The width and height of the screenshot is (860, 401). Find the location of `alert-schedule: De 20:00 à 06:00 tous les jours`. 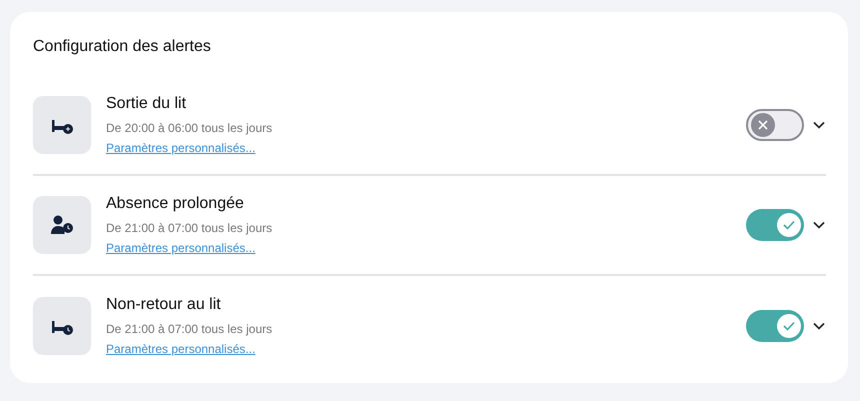

alert-schedule: De 20:00 à 06:00 tous les jours is located at coordinates (189, 128).